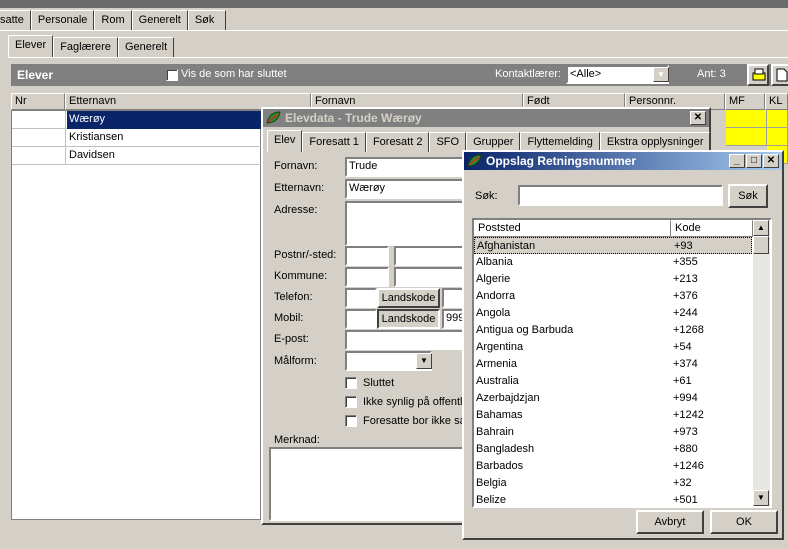  Describe the element at coordinates (737, 161) in the screenshot. I see `minimize-icon: _` at that location.